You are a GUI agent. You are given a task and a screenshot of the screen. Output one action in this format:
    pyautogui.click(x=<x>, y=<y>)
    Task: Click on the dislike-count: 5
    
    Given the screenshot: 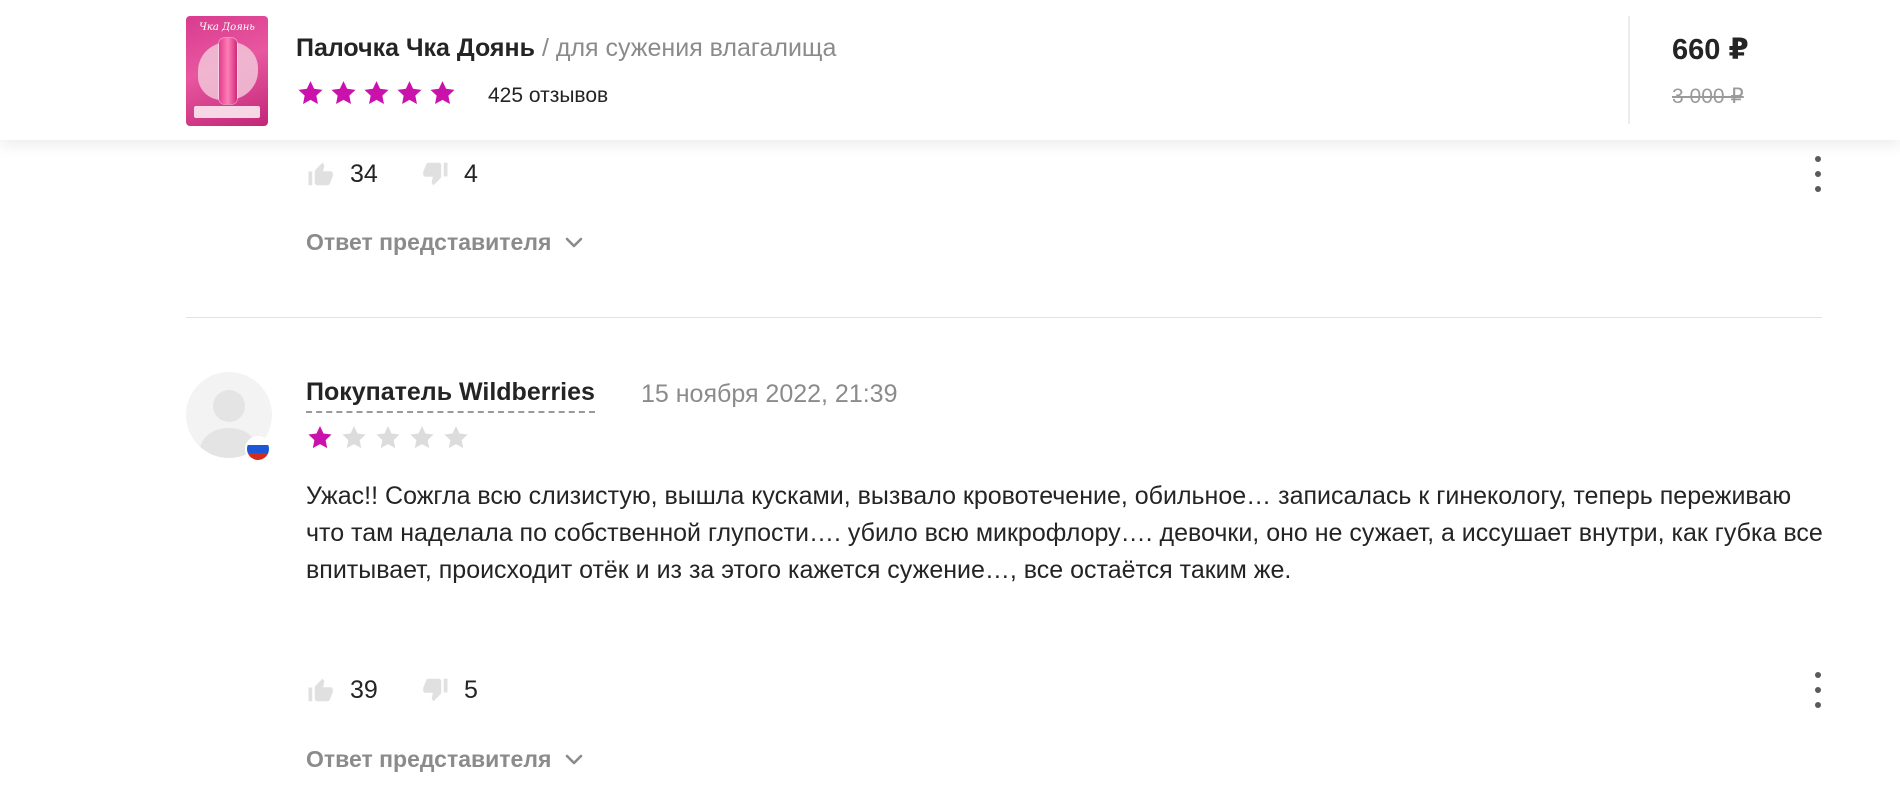 What is the action you would take?
    pyautogui.click(x=471, y=689)
    